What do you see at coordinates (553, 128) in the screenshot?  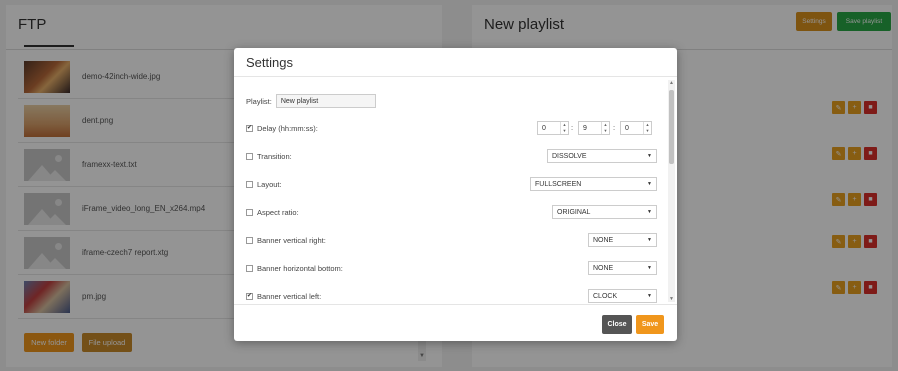 I see `delay-hours-spinner: 0 ▲ ▼` at bounding box center [553, 128].